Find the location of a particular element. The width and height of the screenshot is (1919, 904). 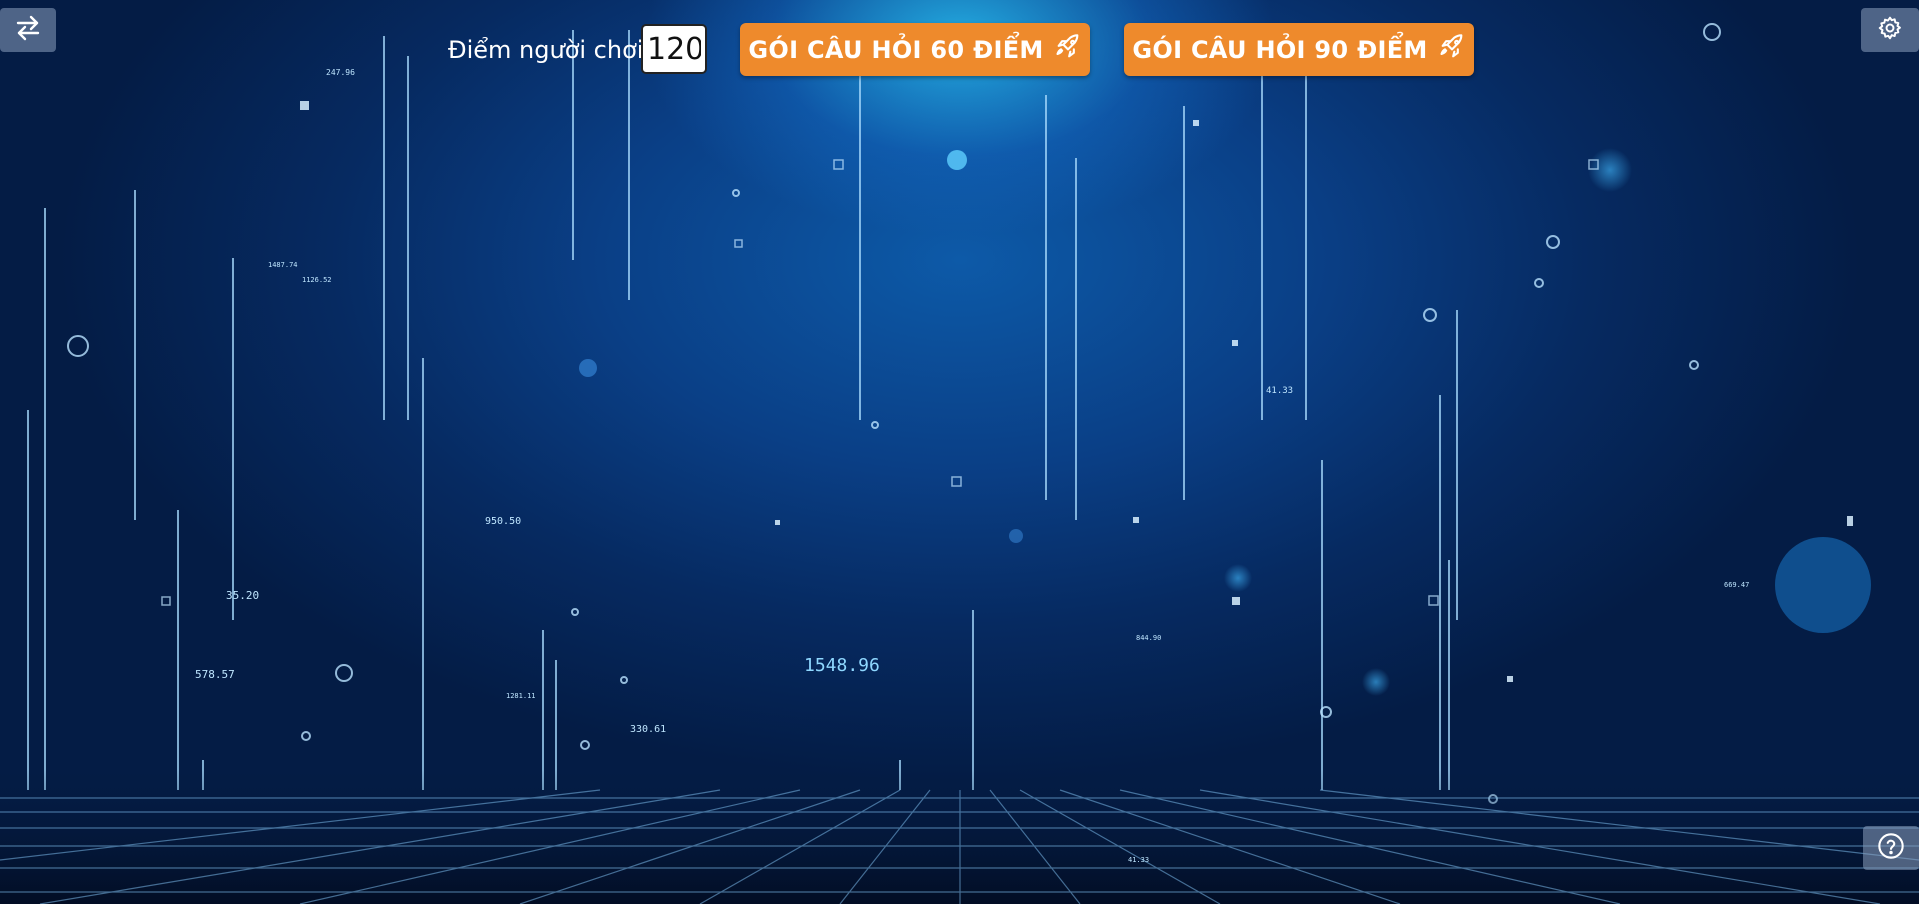

swap-button is located at coordinates (28, 30).